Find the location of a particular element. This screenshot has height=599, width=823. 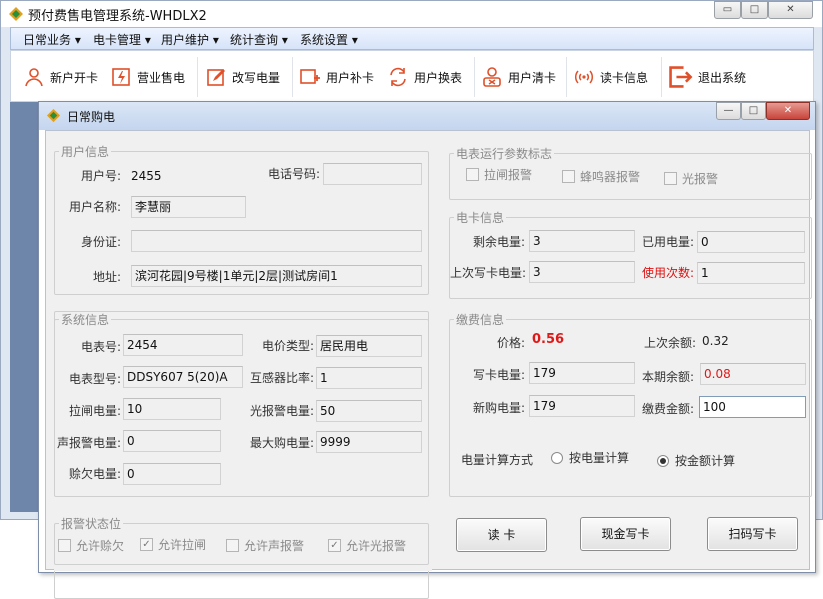

last-balance-label: 上次余额: is located at coordinates (669, 343).